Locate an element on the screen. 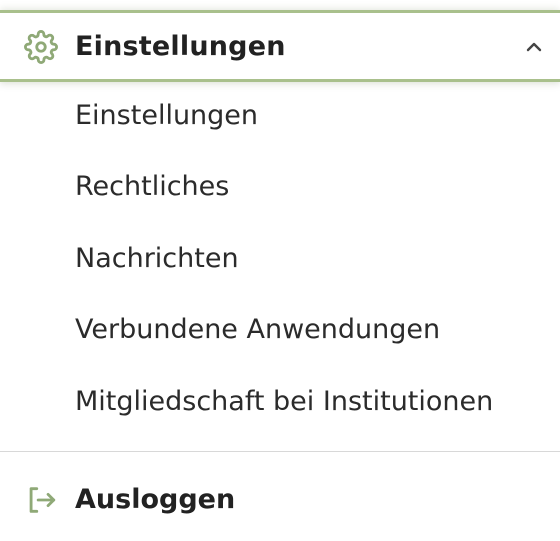 This screenshot has height=541, width=560. menu-item-rechtliches: Rechtliches is located at coordinates (152, 187).